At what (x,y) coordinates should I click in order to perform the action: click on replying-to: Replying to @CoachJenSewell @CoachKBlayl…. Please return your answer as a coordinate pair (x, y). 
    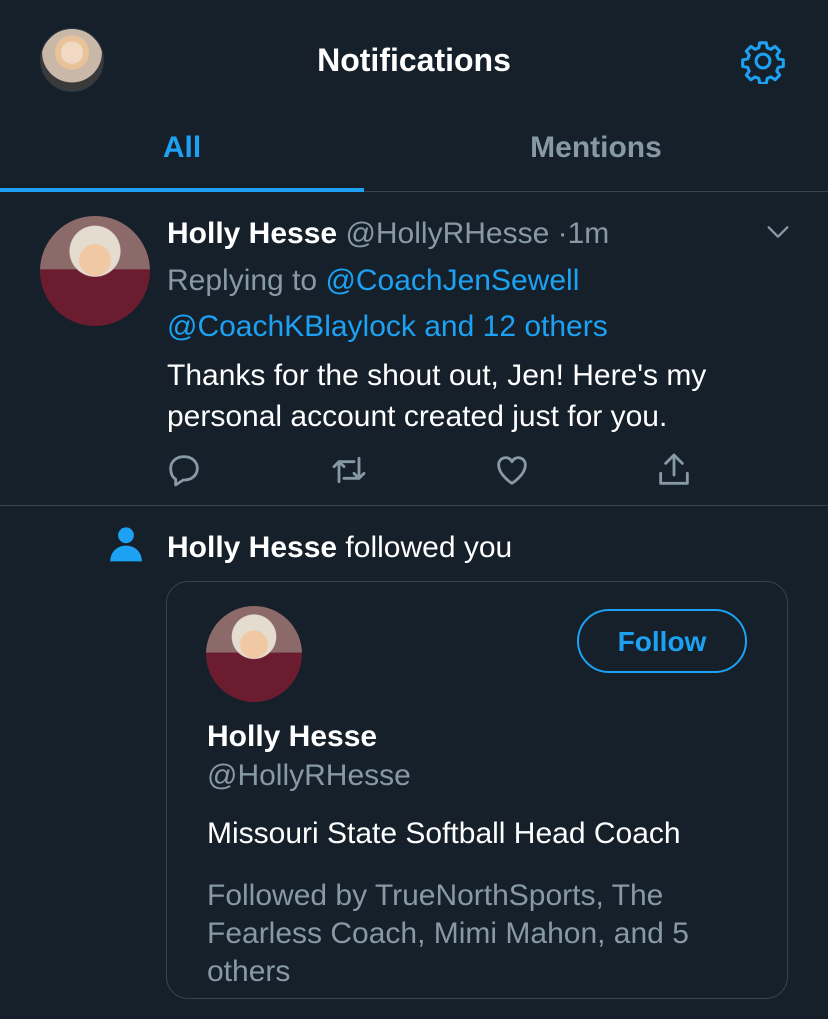
    Looking at the image, I should click on (477, 304).